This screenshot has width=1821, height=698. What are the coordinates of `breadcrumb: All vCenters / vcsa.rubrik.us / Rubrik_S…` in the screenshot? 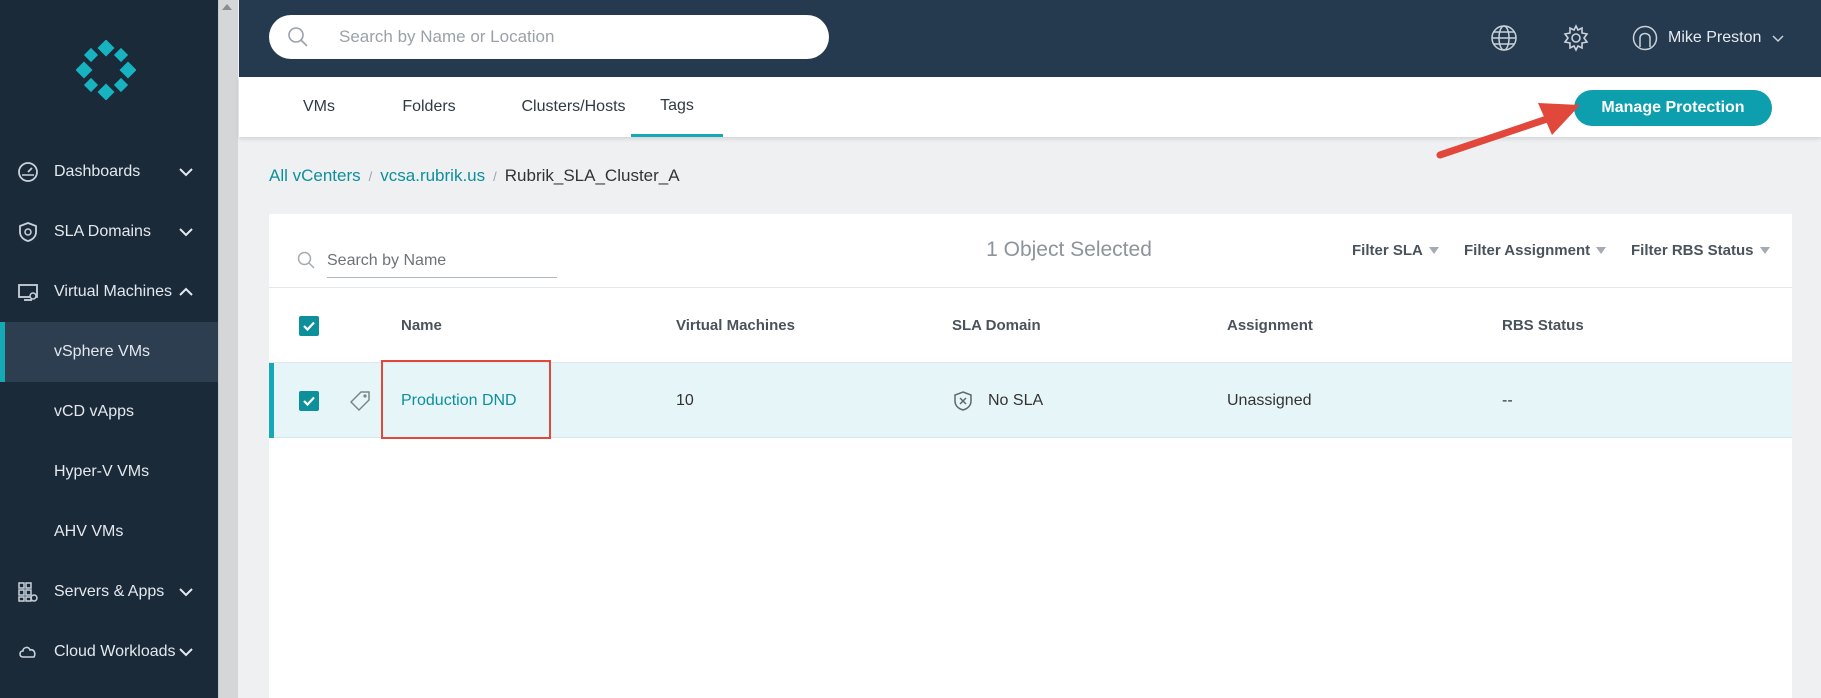 It's located at (474, 176).